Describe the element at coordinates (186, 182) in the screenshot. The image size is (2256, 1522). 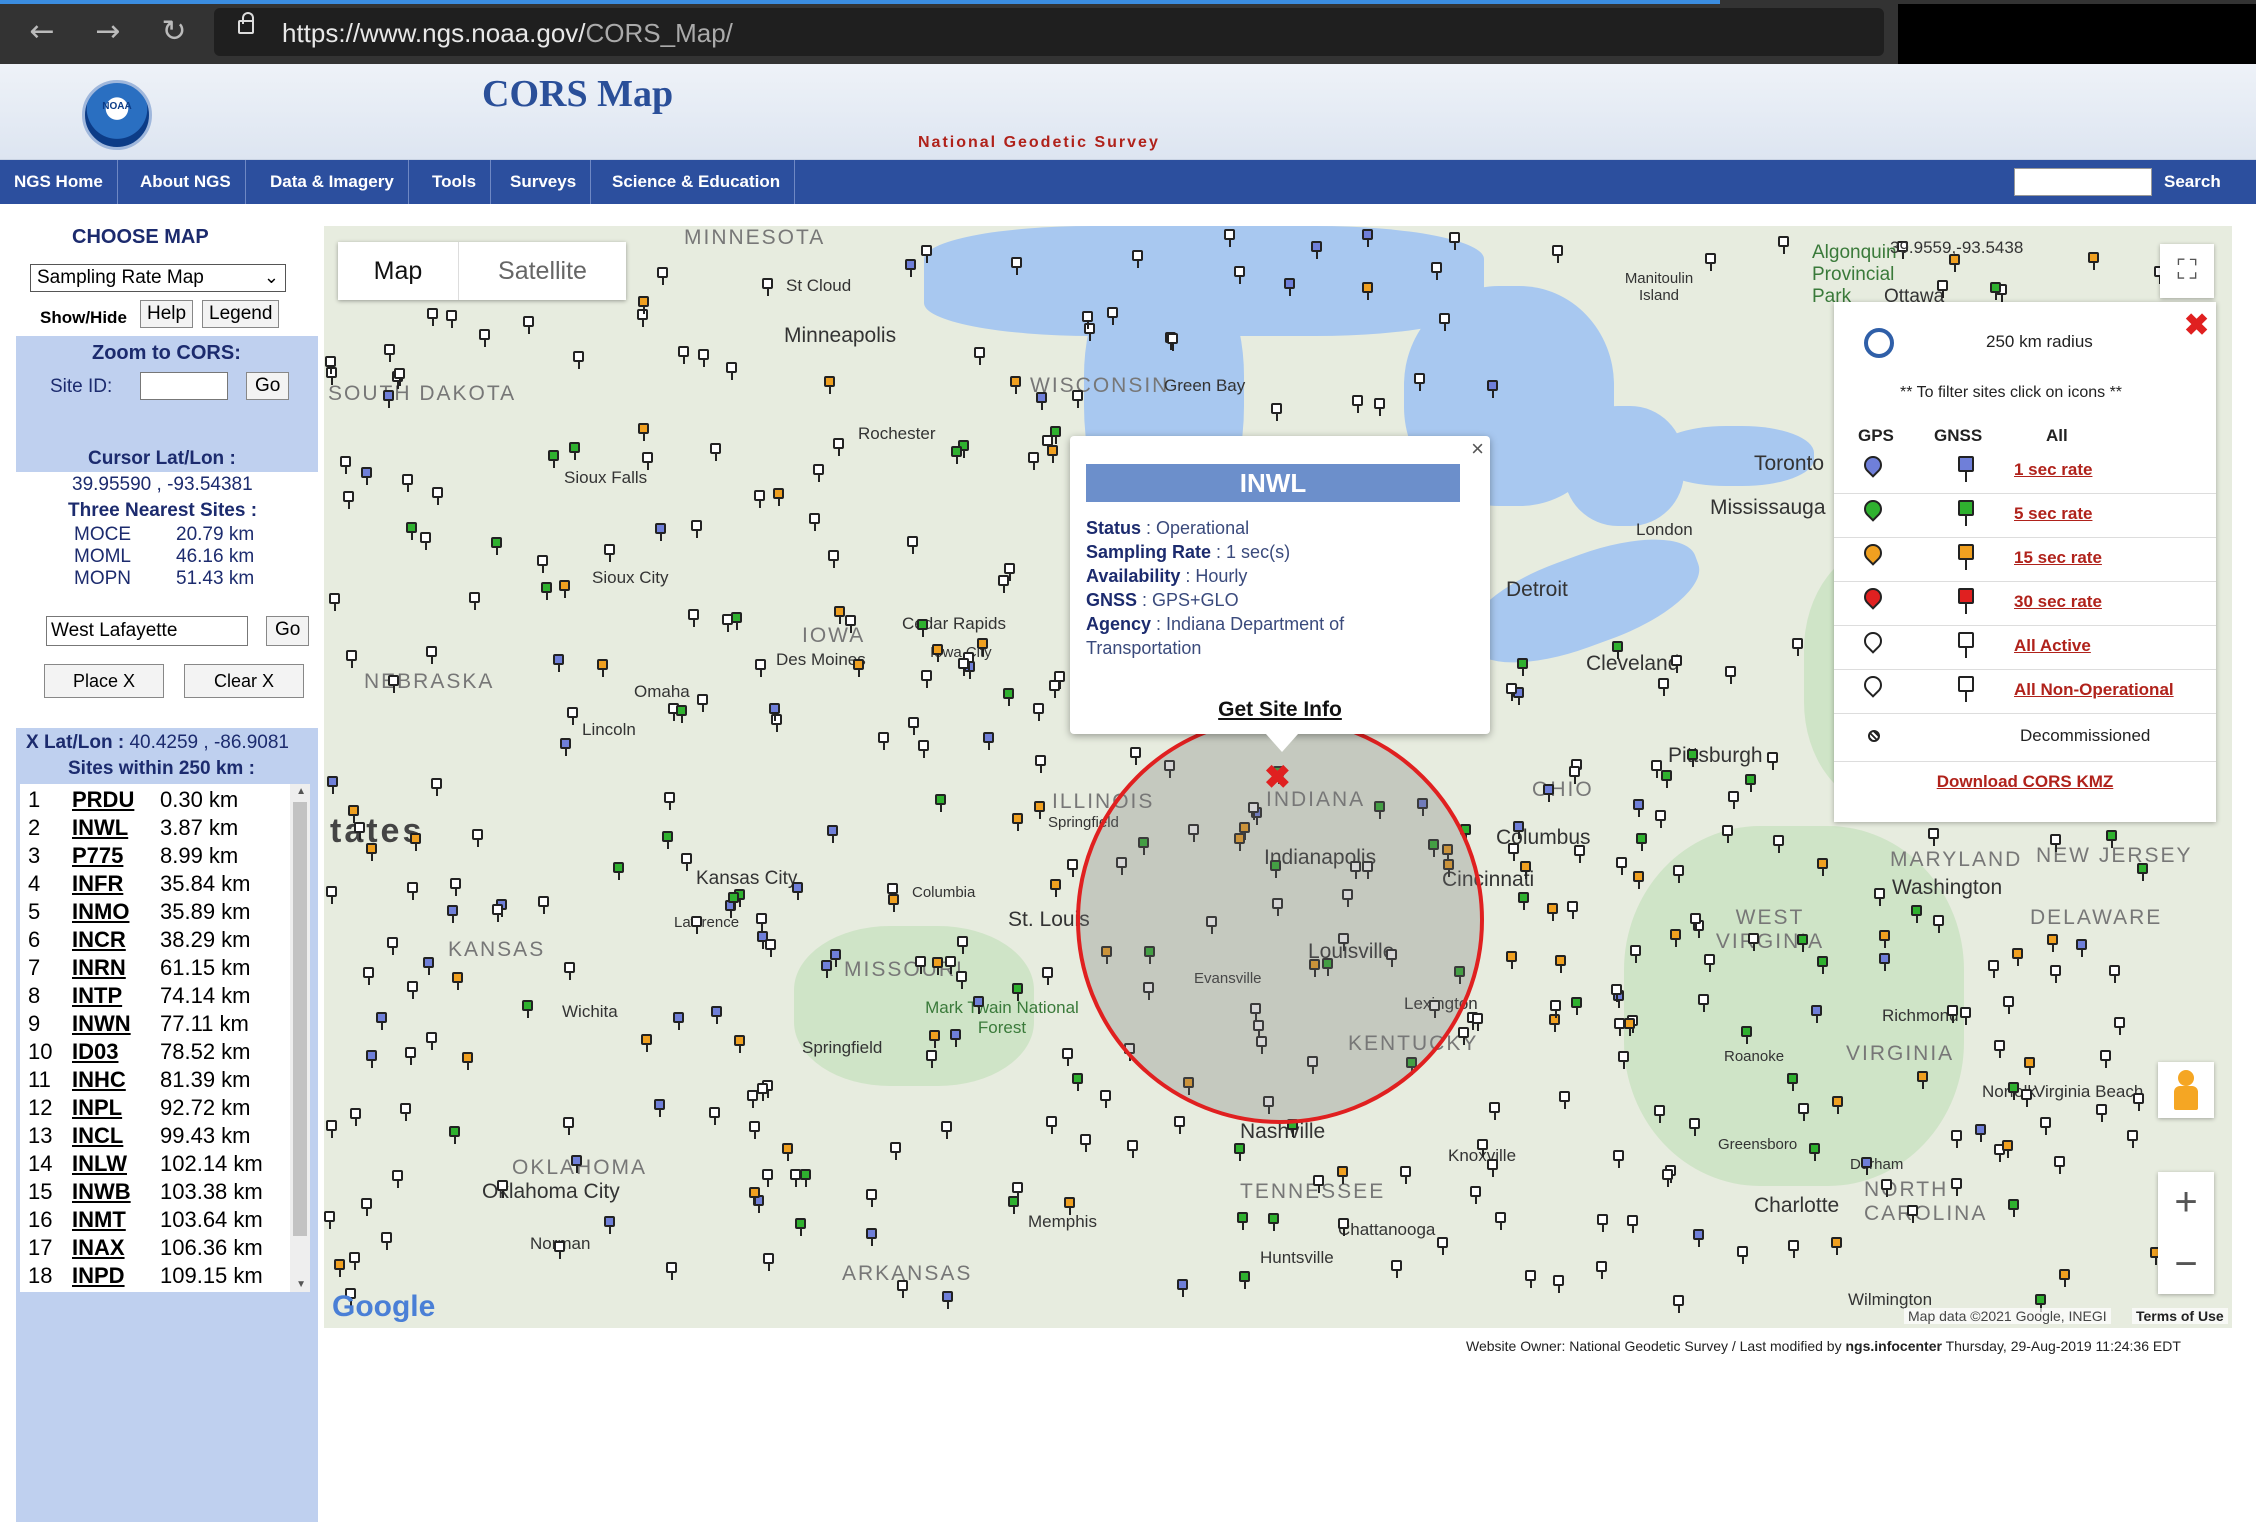
I see `nav-about-ngs: About NGS` at that location.